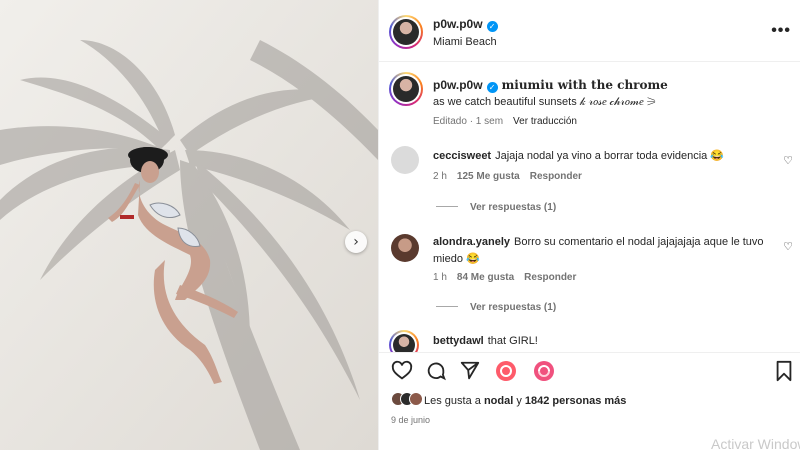  Describe the element at coordinates (406, 32) in the screenshot. I see `author-avatar` at that location.